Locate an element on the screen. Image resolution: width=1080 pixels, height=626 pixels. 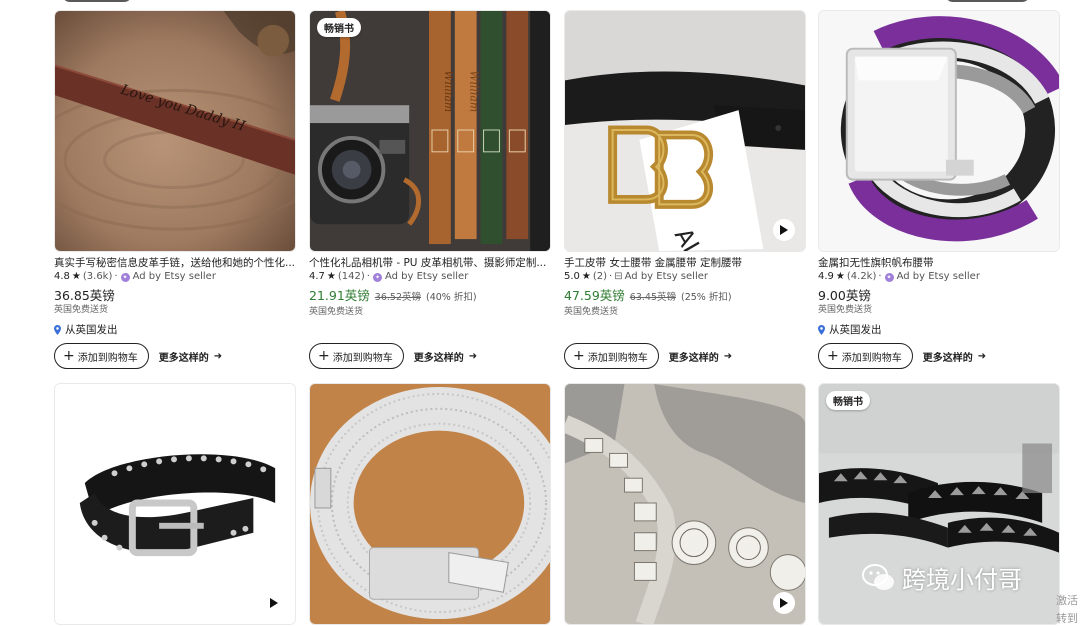
svg-text: William is located at coordinates (474, 92).